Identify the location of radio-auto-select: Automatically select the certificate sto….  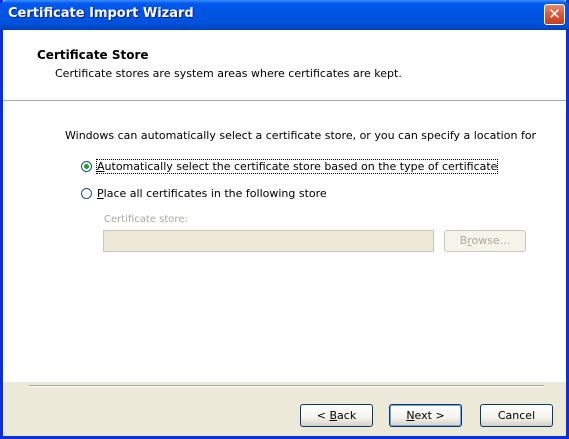
(290, 166).